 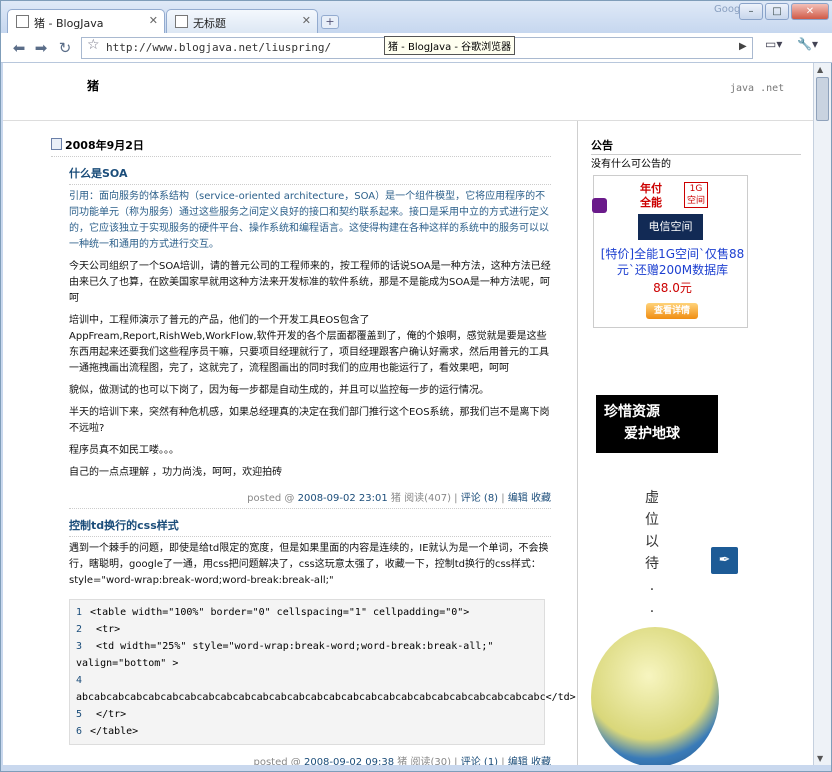 What do you see at coordinates (176, 472) in the screenshot?
I see `post-paragraph: 自己的一点点理解 ，功力尚浅，呵呵，欢迎拍砖` at bounding box center [176, 472].